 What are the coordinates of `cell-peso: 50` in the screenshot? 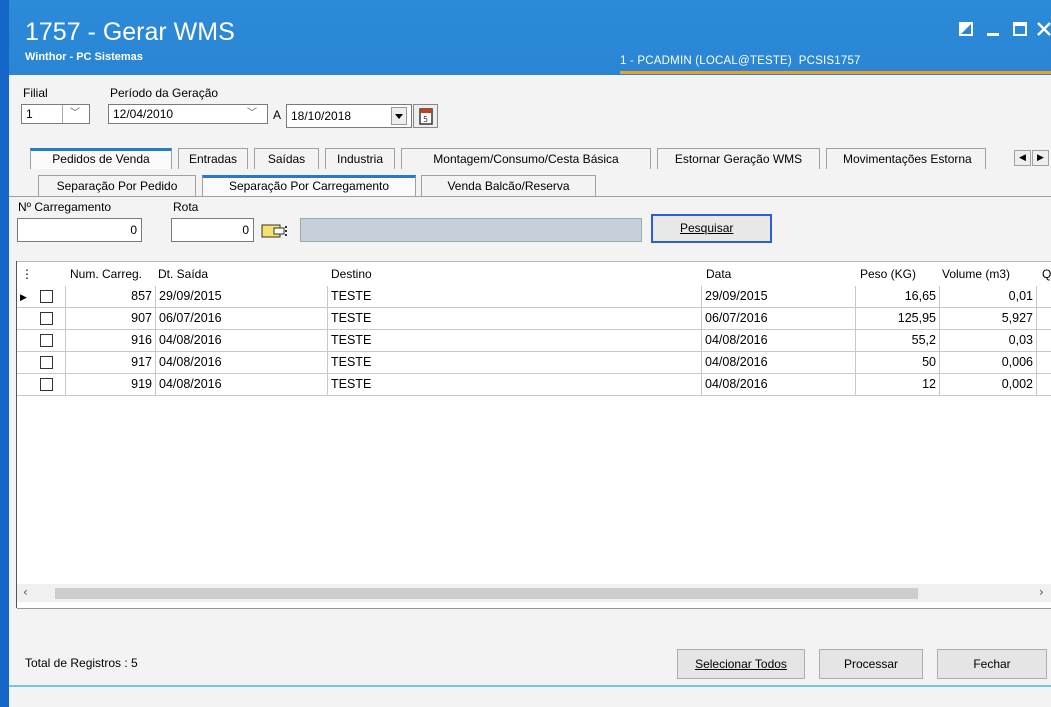 It's located at (898, 363).